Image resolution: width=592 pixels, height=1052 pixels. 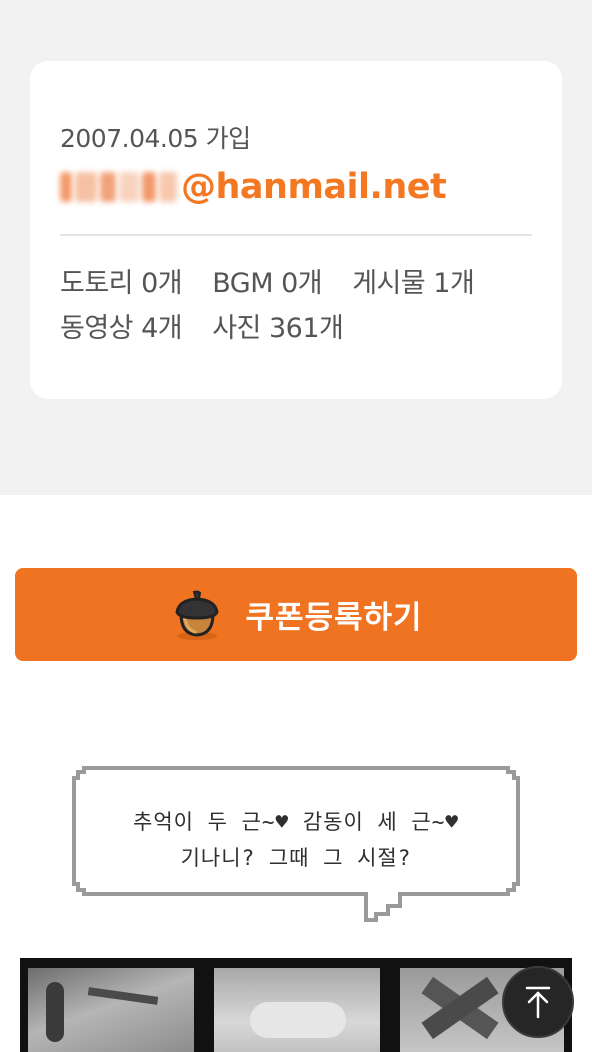 I want to click on coupon-register-label: 쿠폰등록하기, so click(x=334, y=618).